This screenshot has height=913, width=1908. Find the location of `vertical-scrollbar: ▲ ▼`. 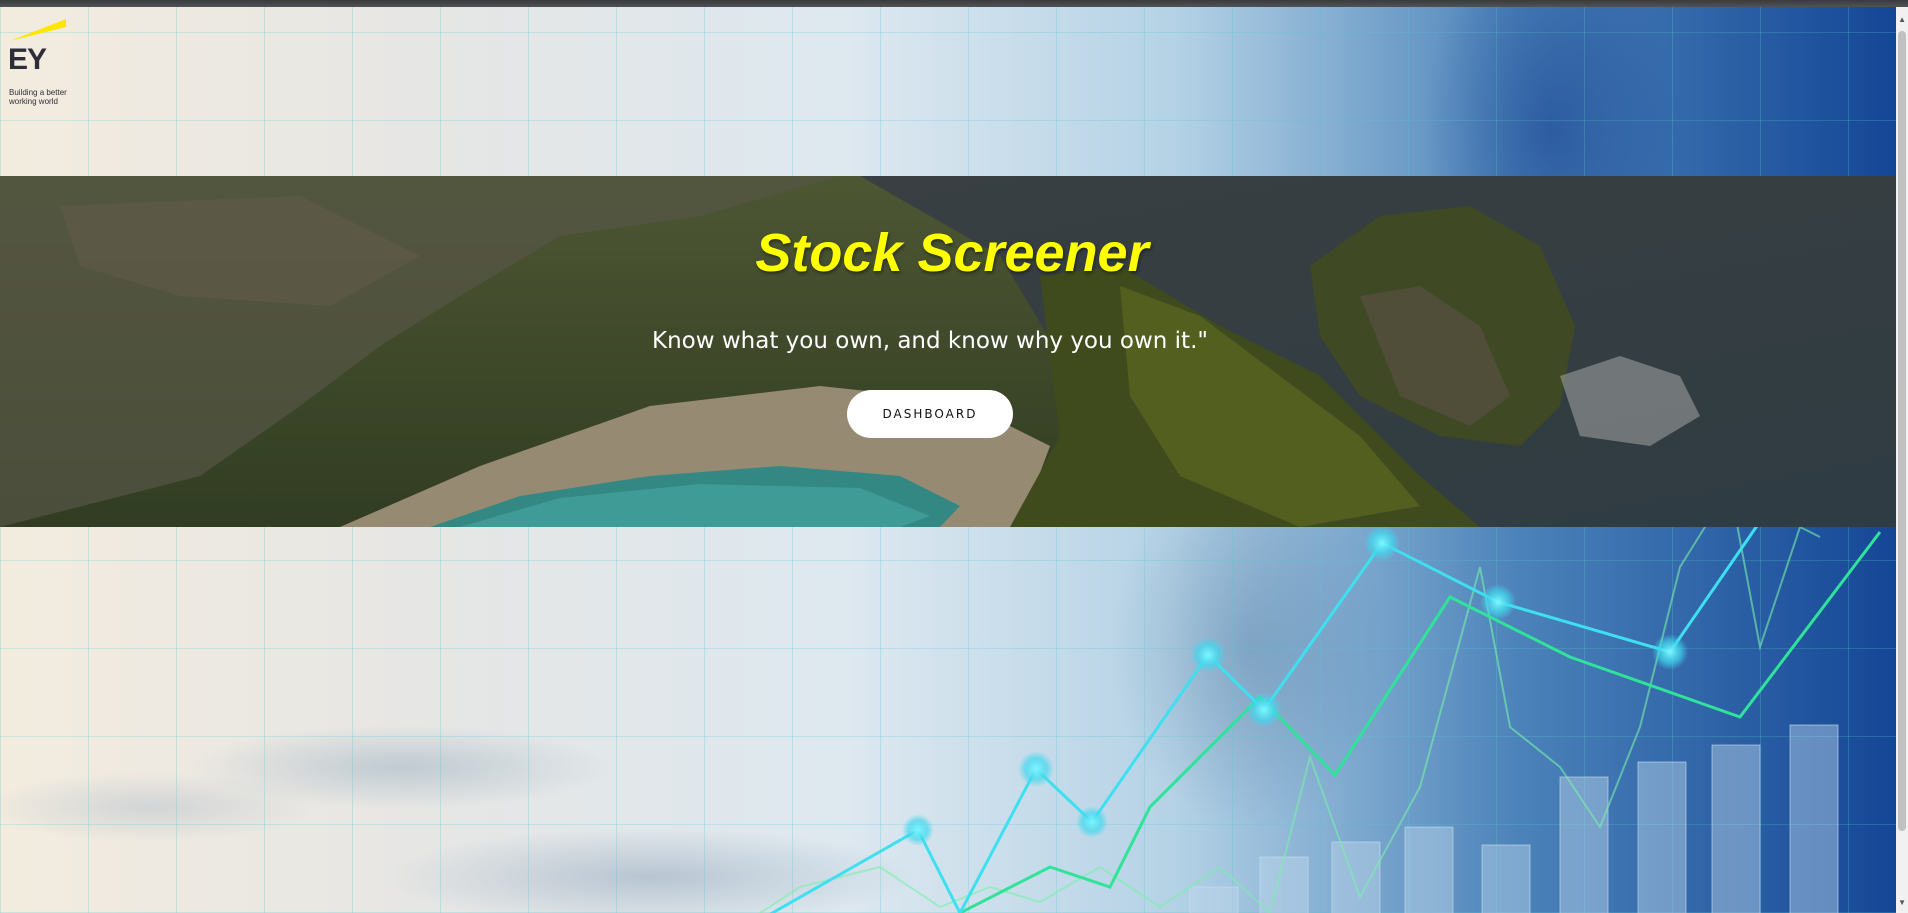

vertical-scrollbar: ▲ ▼ is located at coordinates (1902, 460).